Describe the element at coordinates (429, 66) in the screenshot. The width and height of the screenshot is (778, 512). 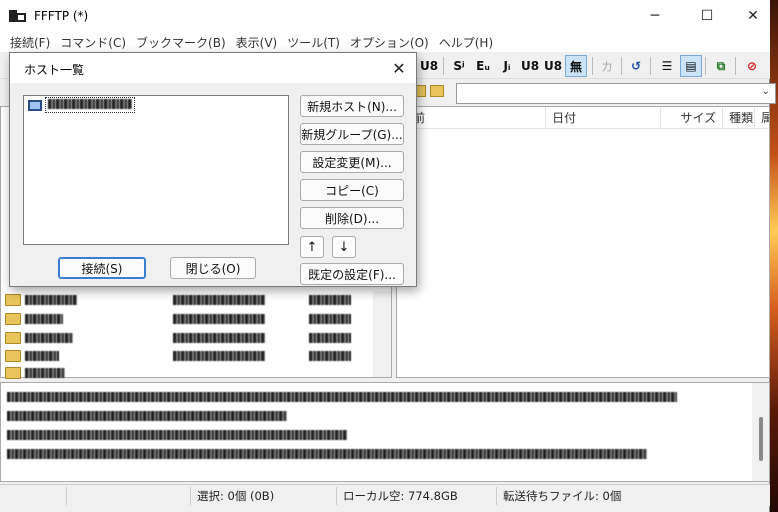
I see `utf8n-encoding-button: U8` at that location.